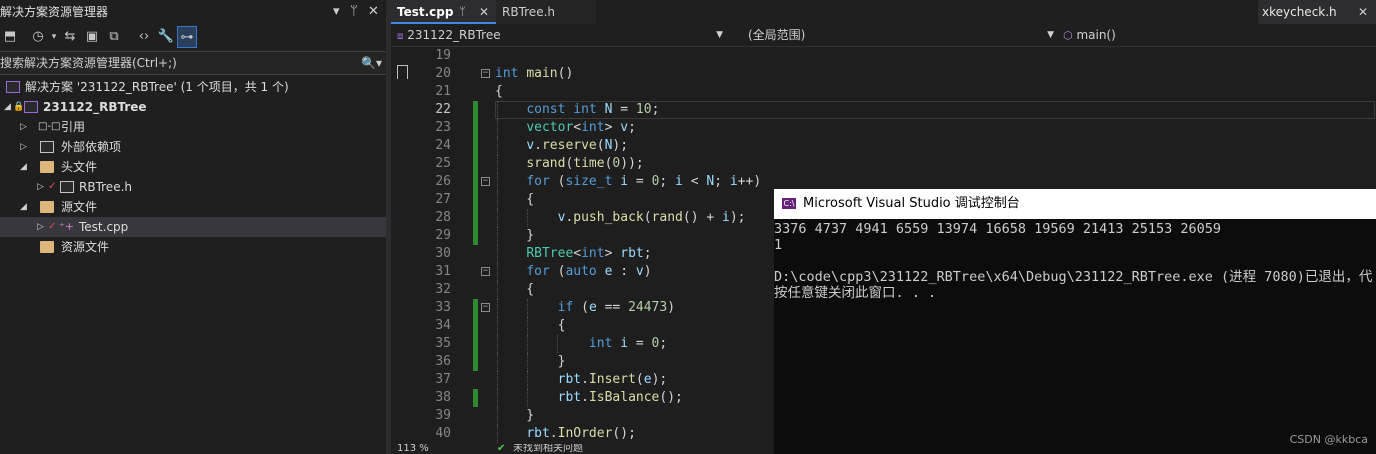 The width and height of the screenshot is (1376, 454). What do you see at coordinates (47, 147) in the screenshot?
I see `external-deps-icon` at bounding box center [47, 147].